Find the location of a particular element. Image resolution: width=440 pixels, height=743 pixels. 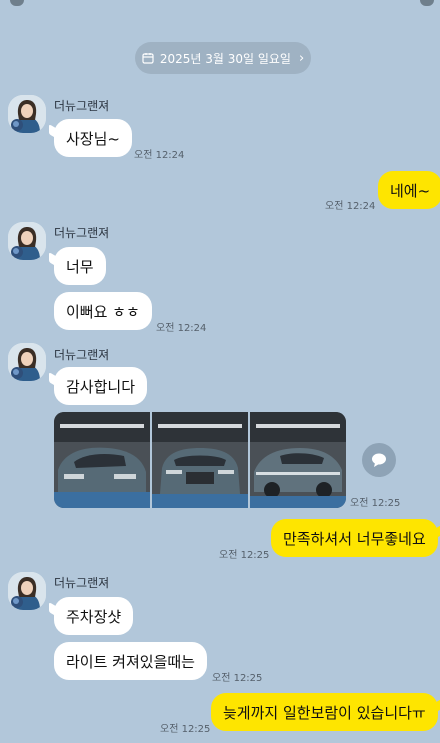

message-text: 감사합니다 is located at coordinates (101, 386).